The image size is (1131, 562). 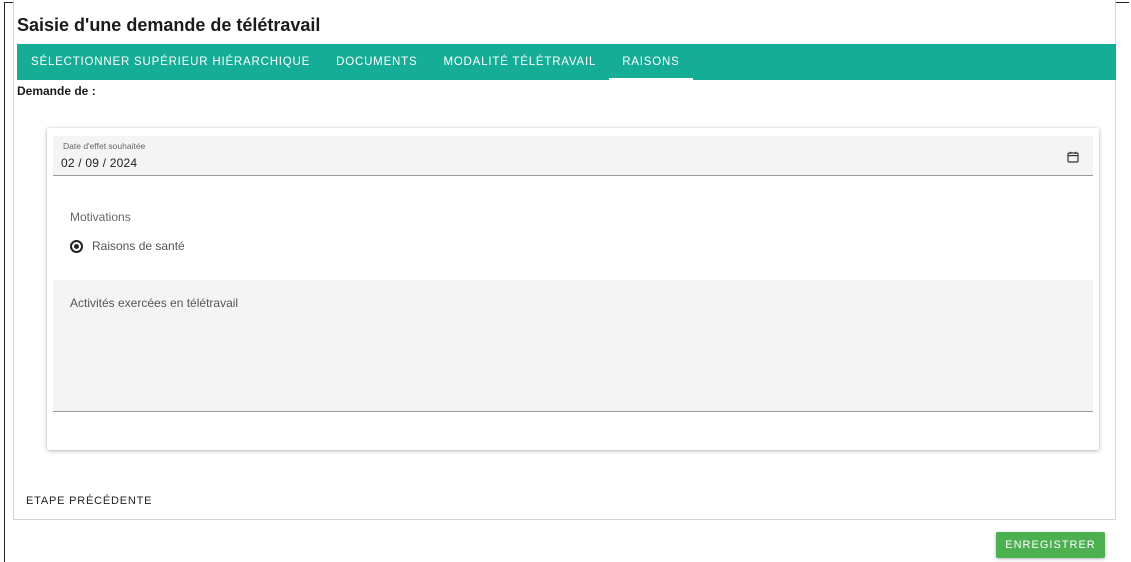 I want to click on activities-label: Activités exercées en télétravail, so click(x=154, y=303).